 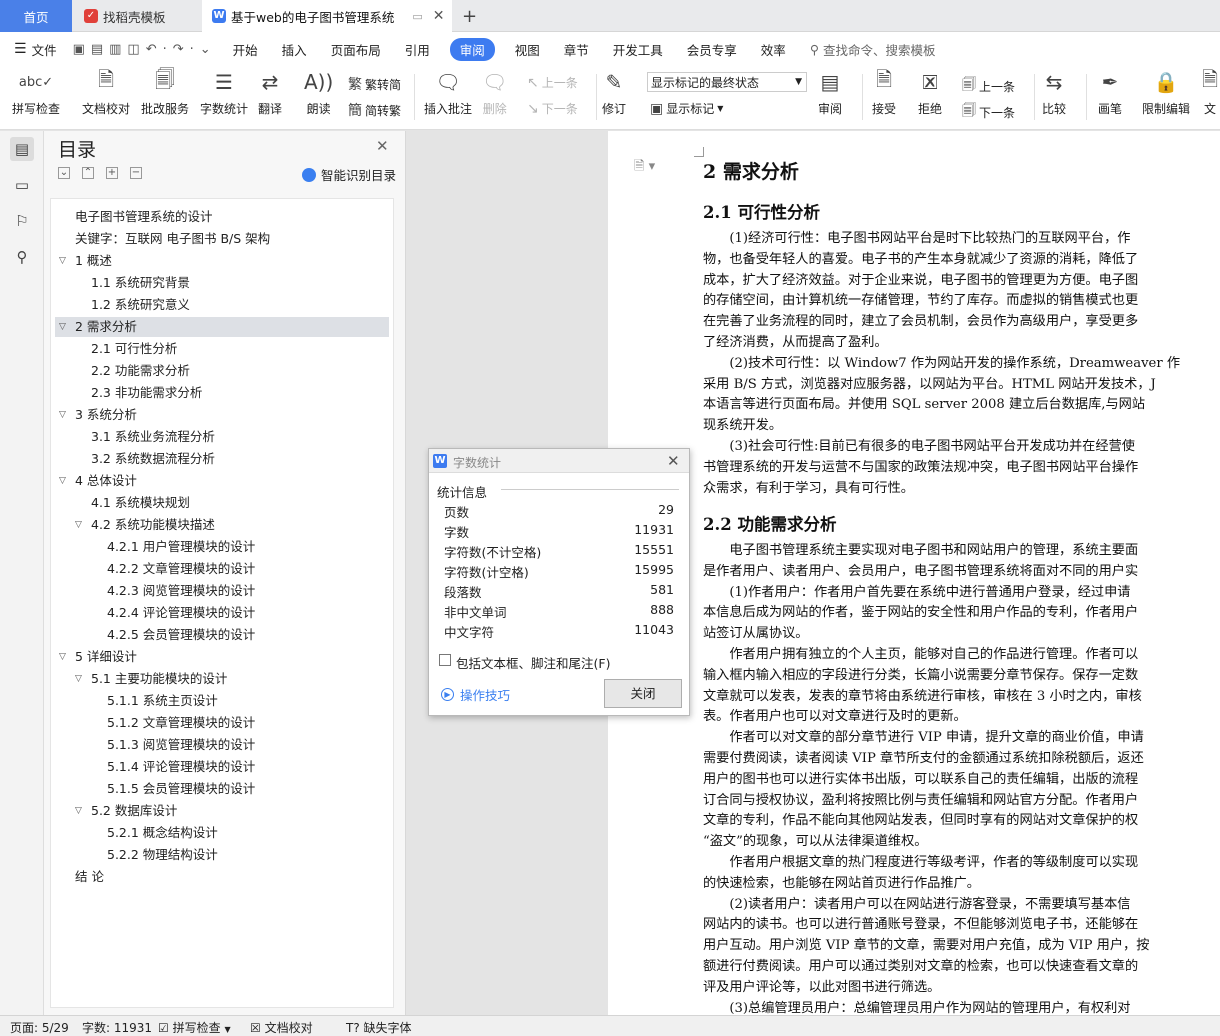 What do you see at coordinates (270, 91) in the screenshot?
I see `translate-button: ⇄ 翻译` at bounding box center [270, 91].